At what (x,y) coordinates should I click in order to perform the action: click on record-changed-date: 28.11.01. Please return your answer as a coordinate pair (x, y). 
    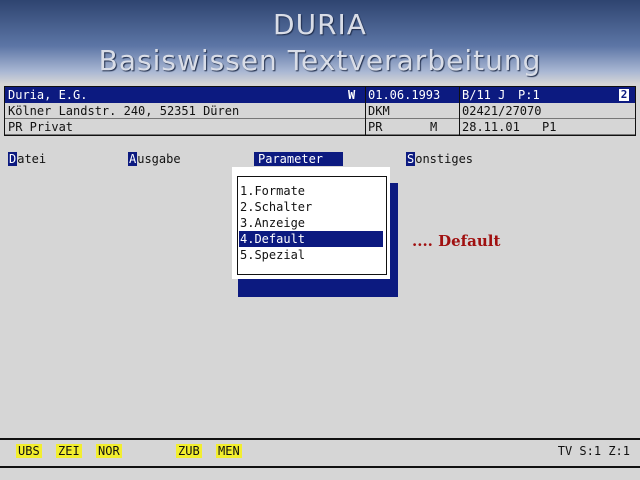
    Looking at the image, I should click on (499, 127).